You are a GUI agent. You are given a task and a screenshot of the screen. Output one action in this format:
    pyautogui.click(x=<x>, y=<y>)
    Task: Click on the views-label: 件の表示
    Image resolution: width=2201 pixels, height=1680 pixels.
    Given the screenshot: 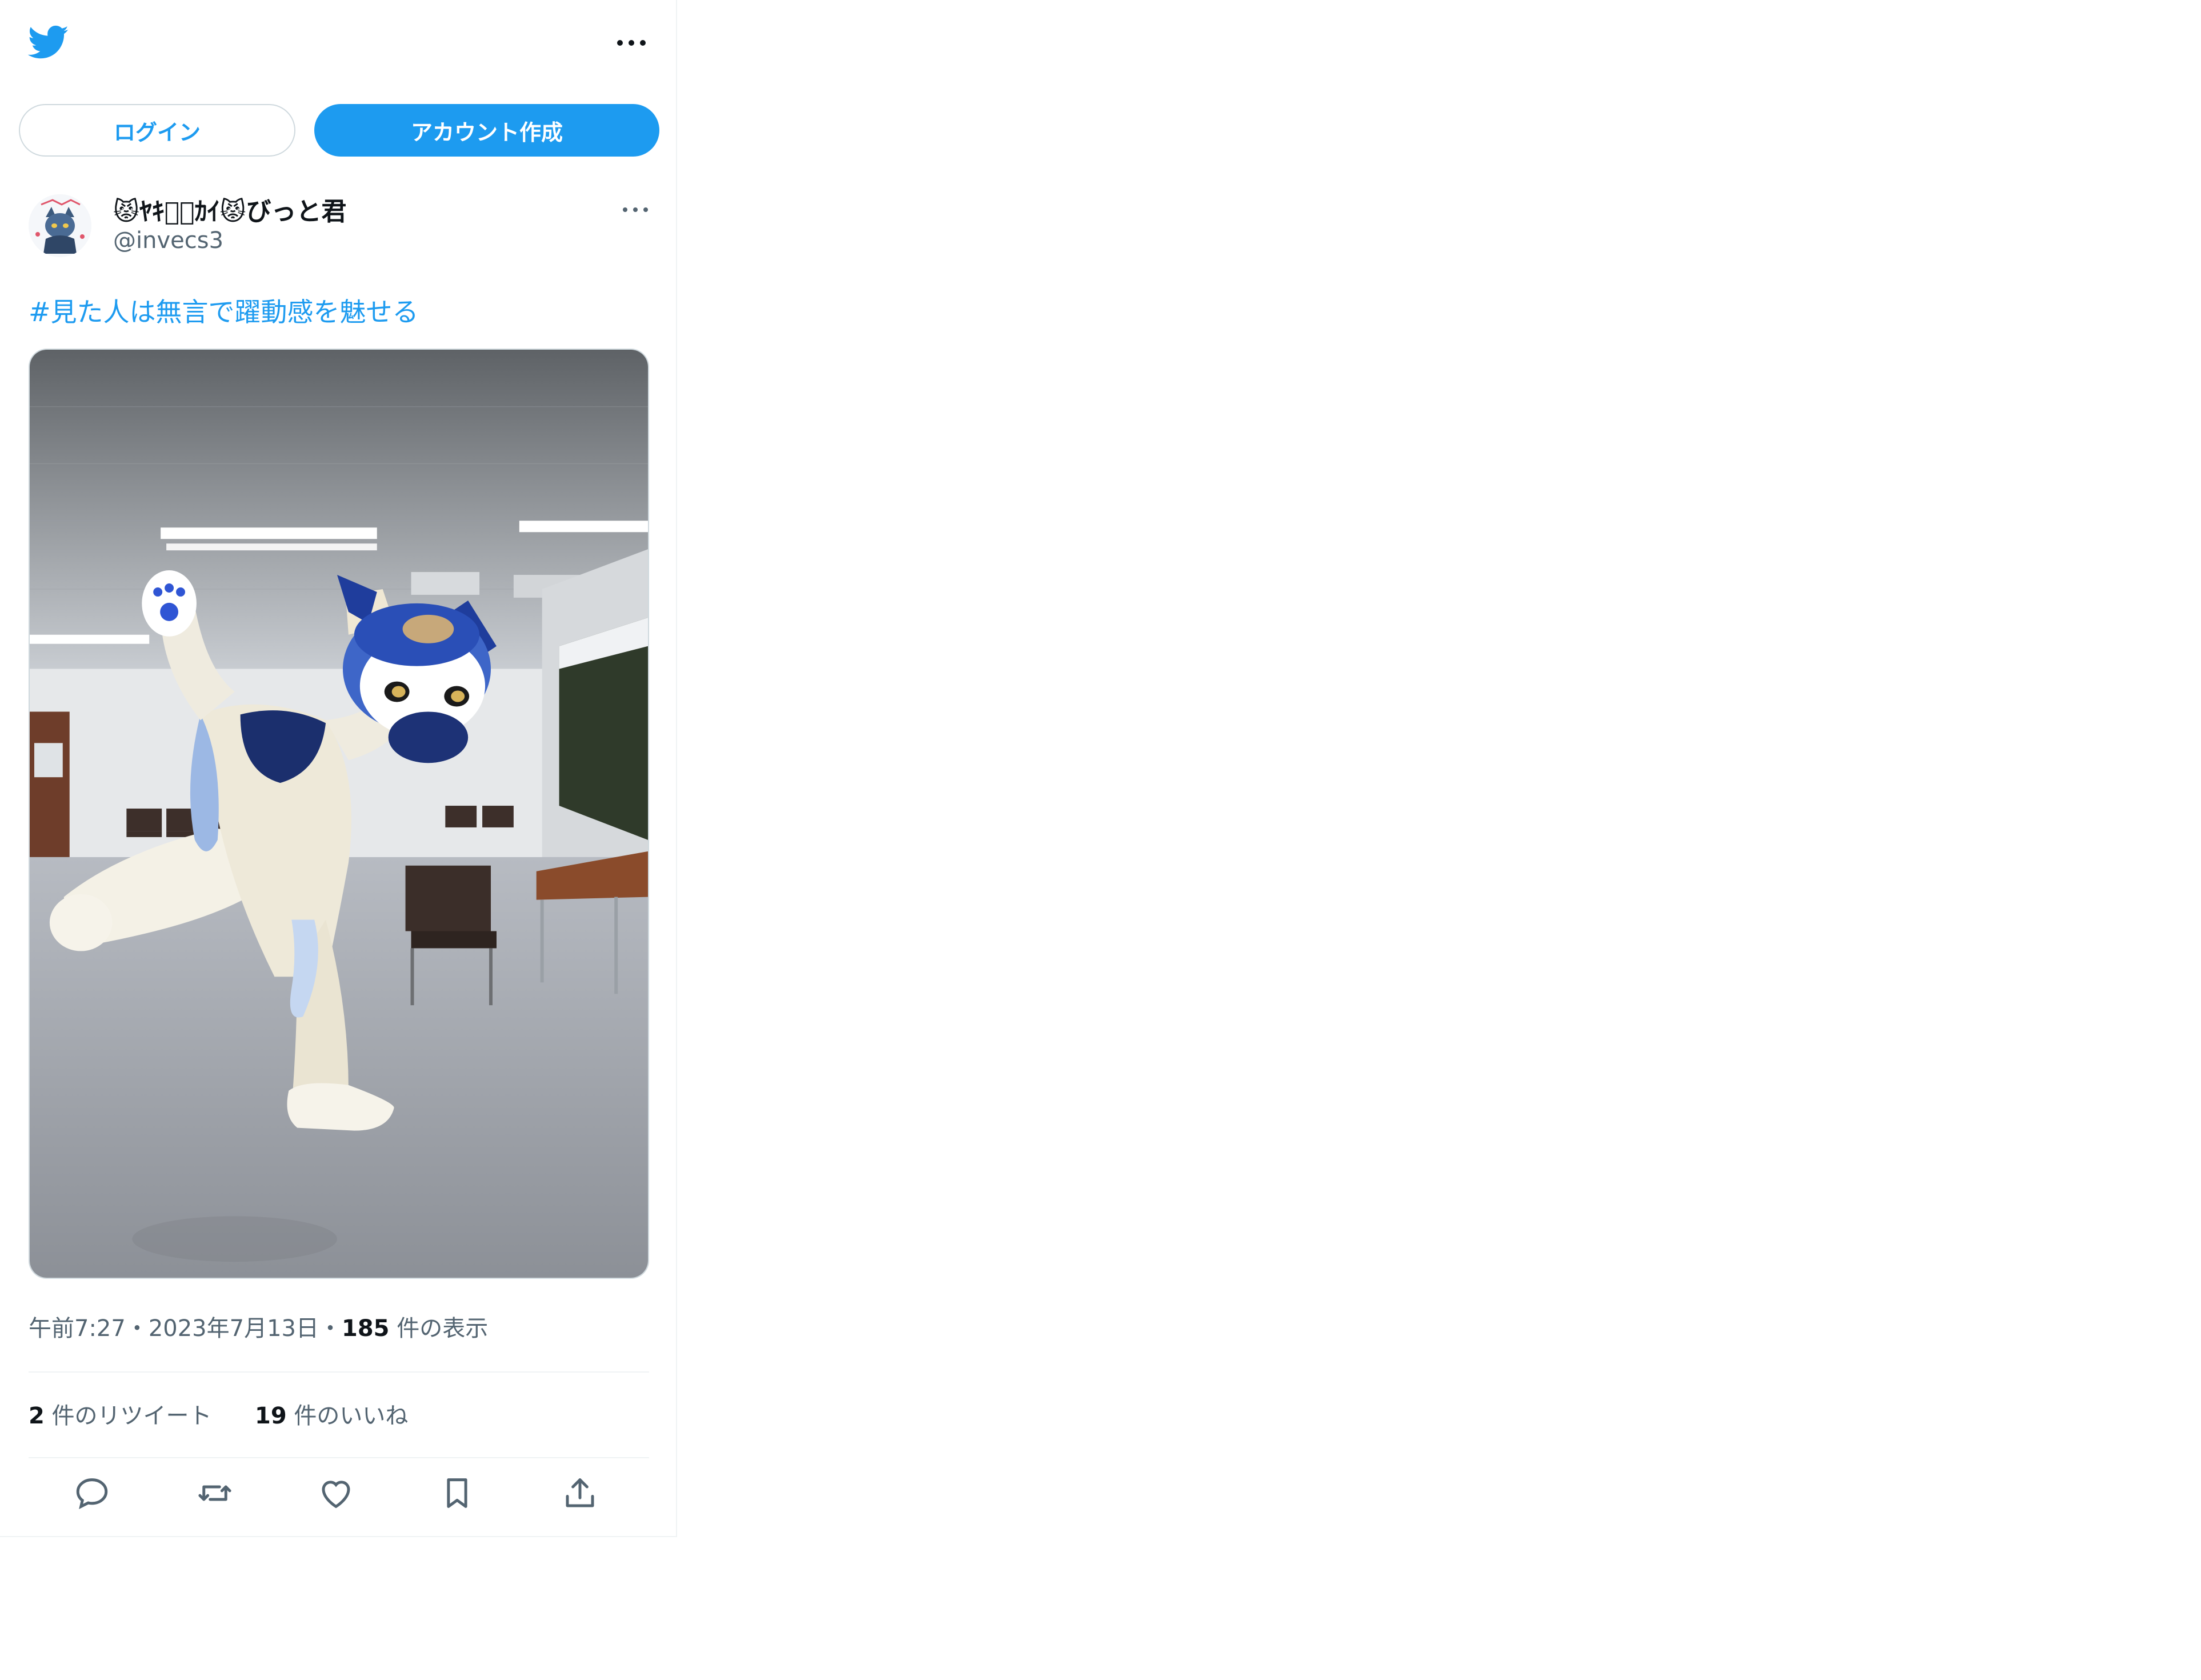 What is the action you would take?
    pyautogui.click(x=439, y=1328)
    